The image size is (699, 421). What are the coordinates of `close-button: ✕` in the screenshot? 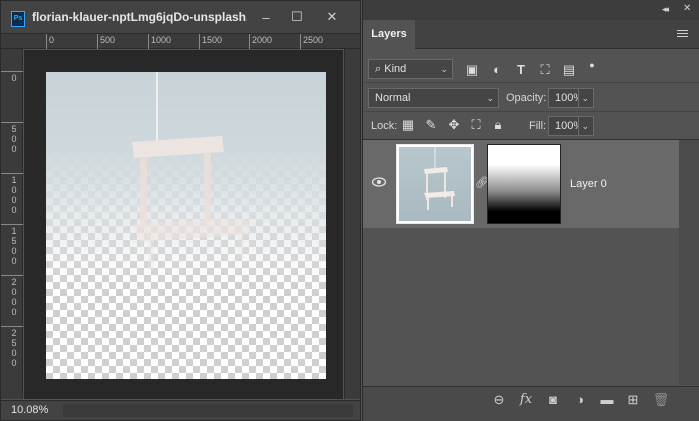 It's located at (332, 17).